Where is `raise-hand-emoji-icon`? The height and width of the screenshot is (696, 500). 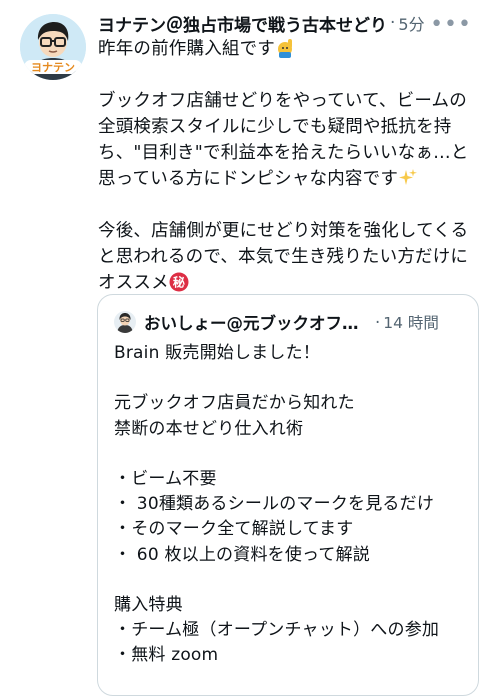 raise-hand-emoji-icon is located at coordinates (285, 48).